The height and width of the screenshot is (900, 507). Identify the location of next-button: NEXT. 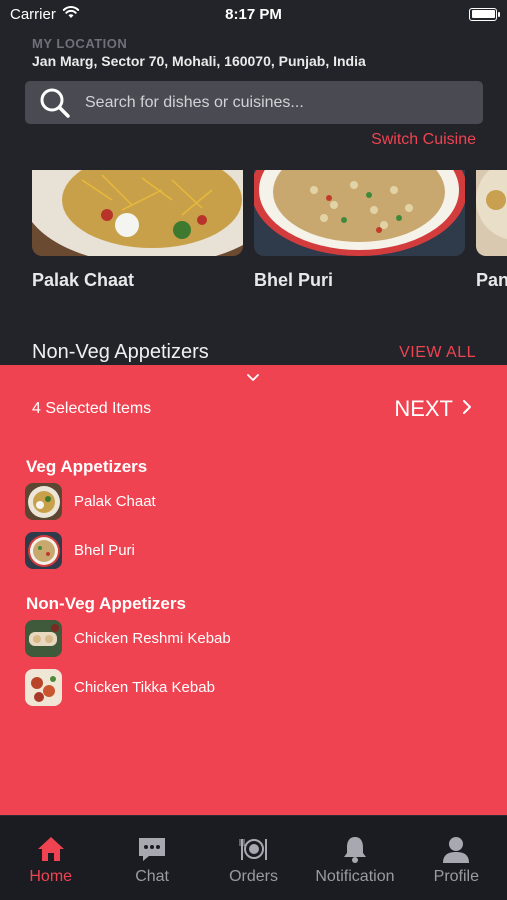
(433, 409).